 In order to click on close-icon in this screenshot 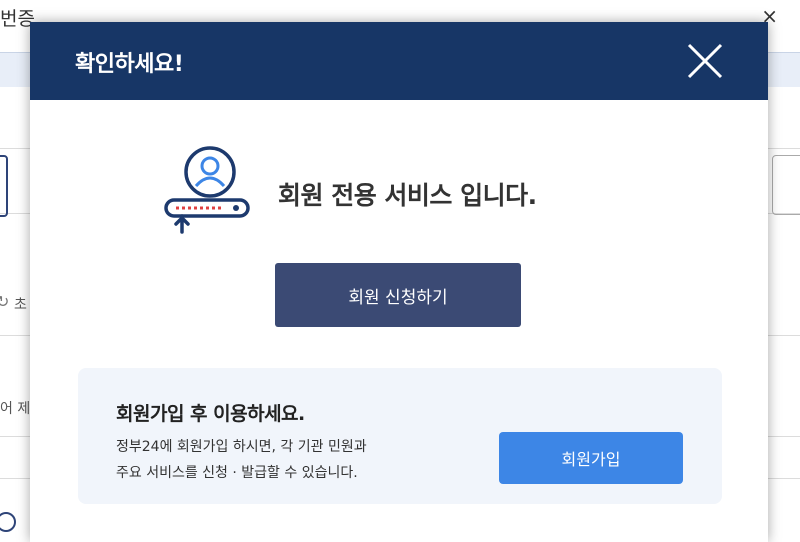, I will do `click(705, 61)`.